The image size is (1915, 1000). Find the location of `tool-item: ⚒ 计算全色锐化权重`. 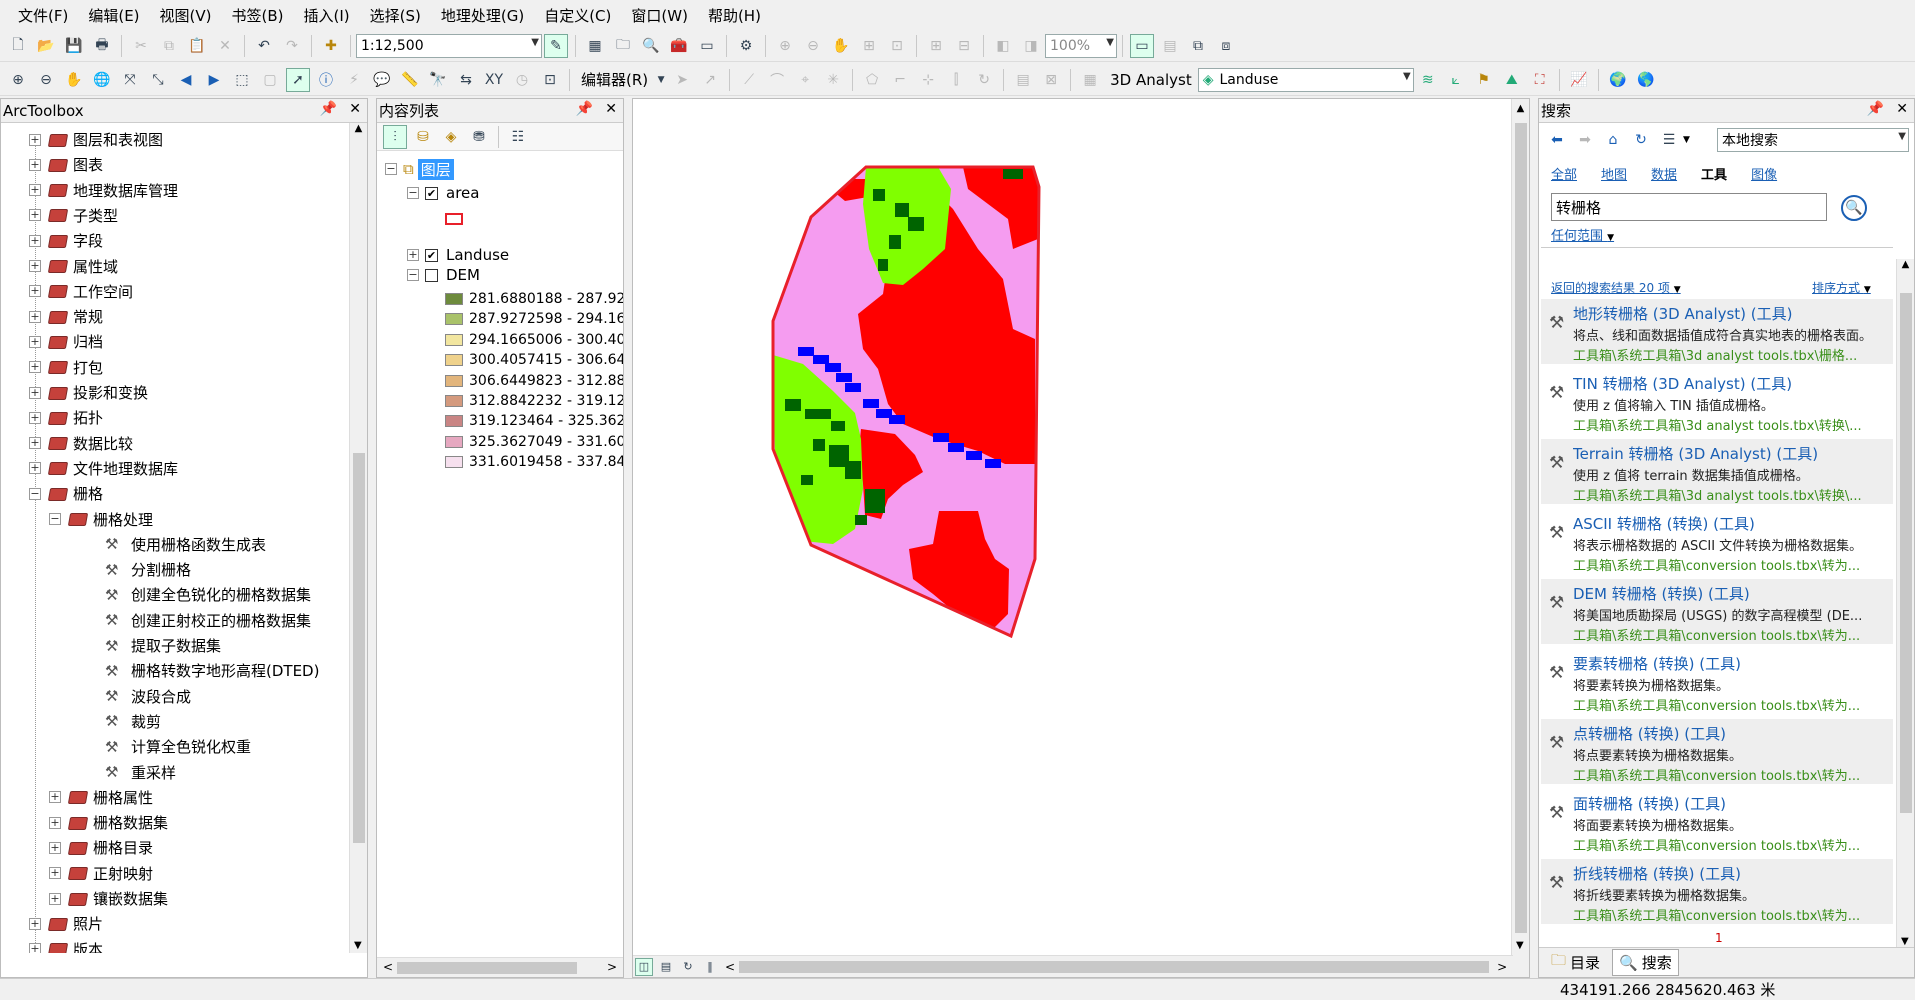

tool-item: ⚒ 计算全色锐化权重 is located at coordinates (178, 746).